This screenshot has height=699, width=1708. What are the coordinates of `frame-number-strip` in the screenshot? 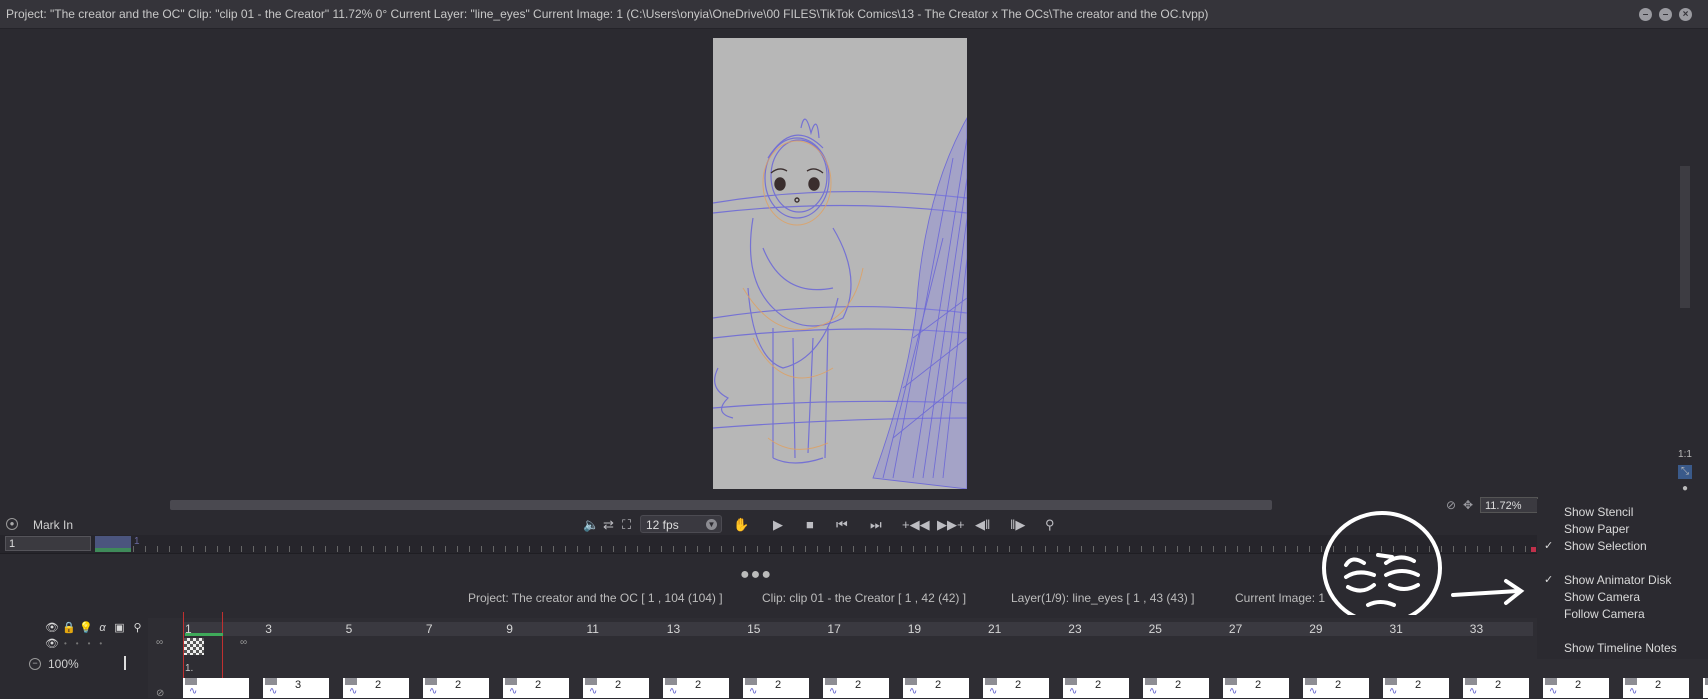 It's located at (858, 629).